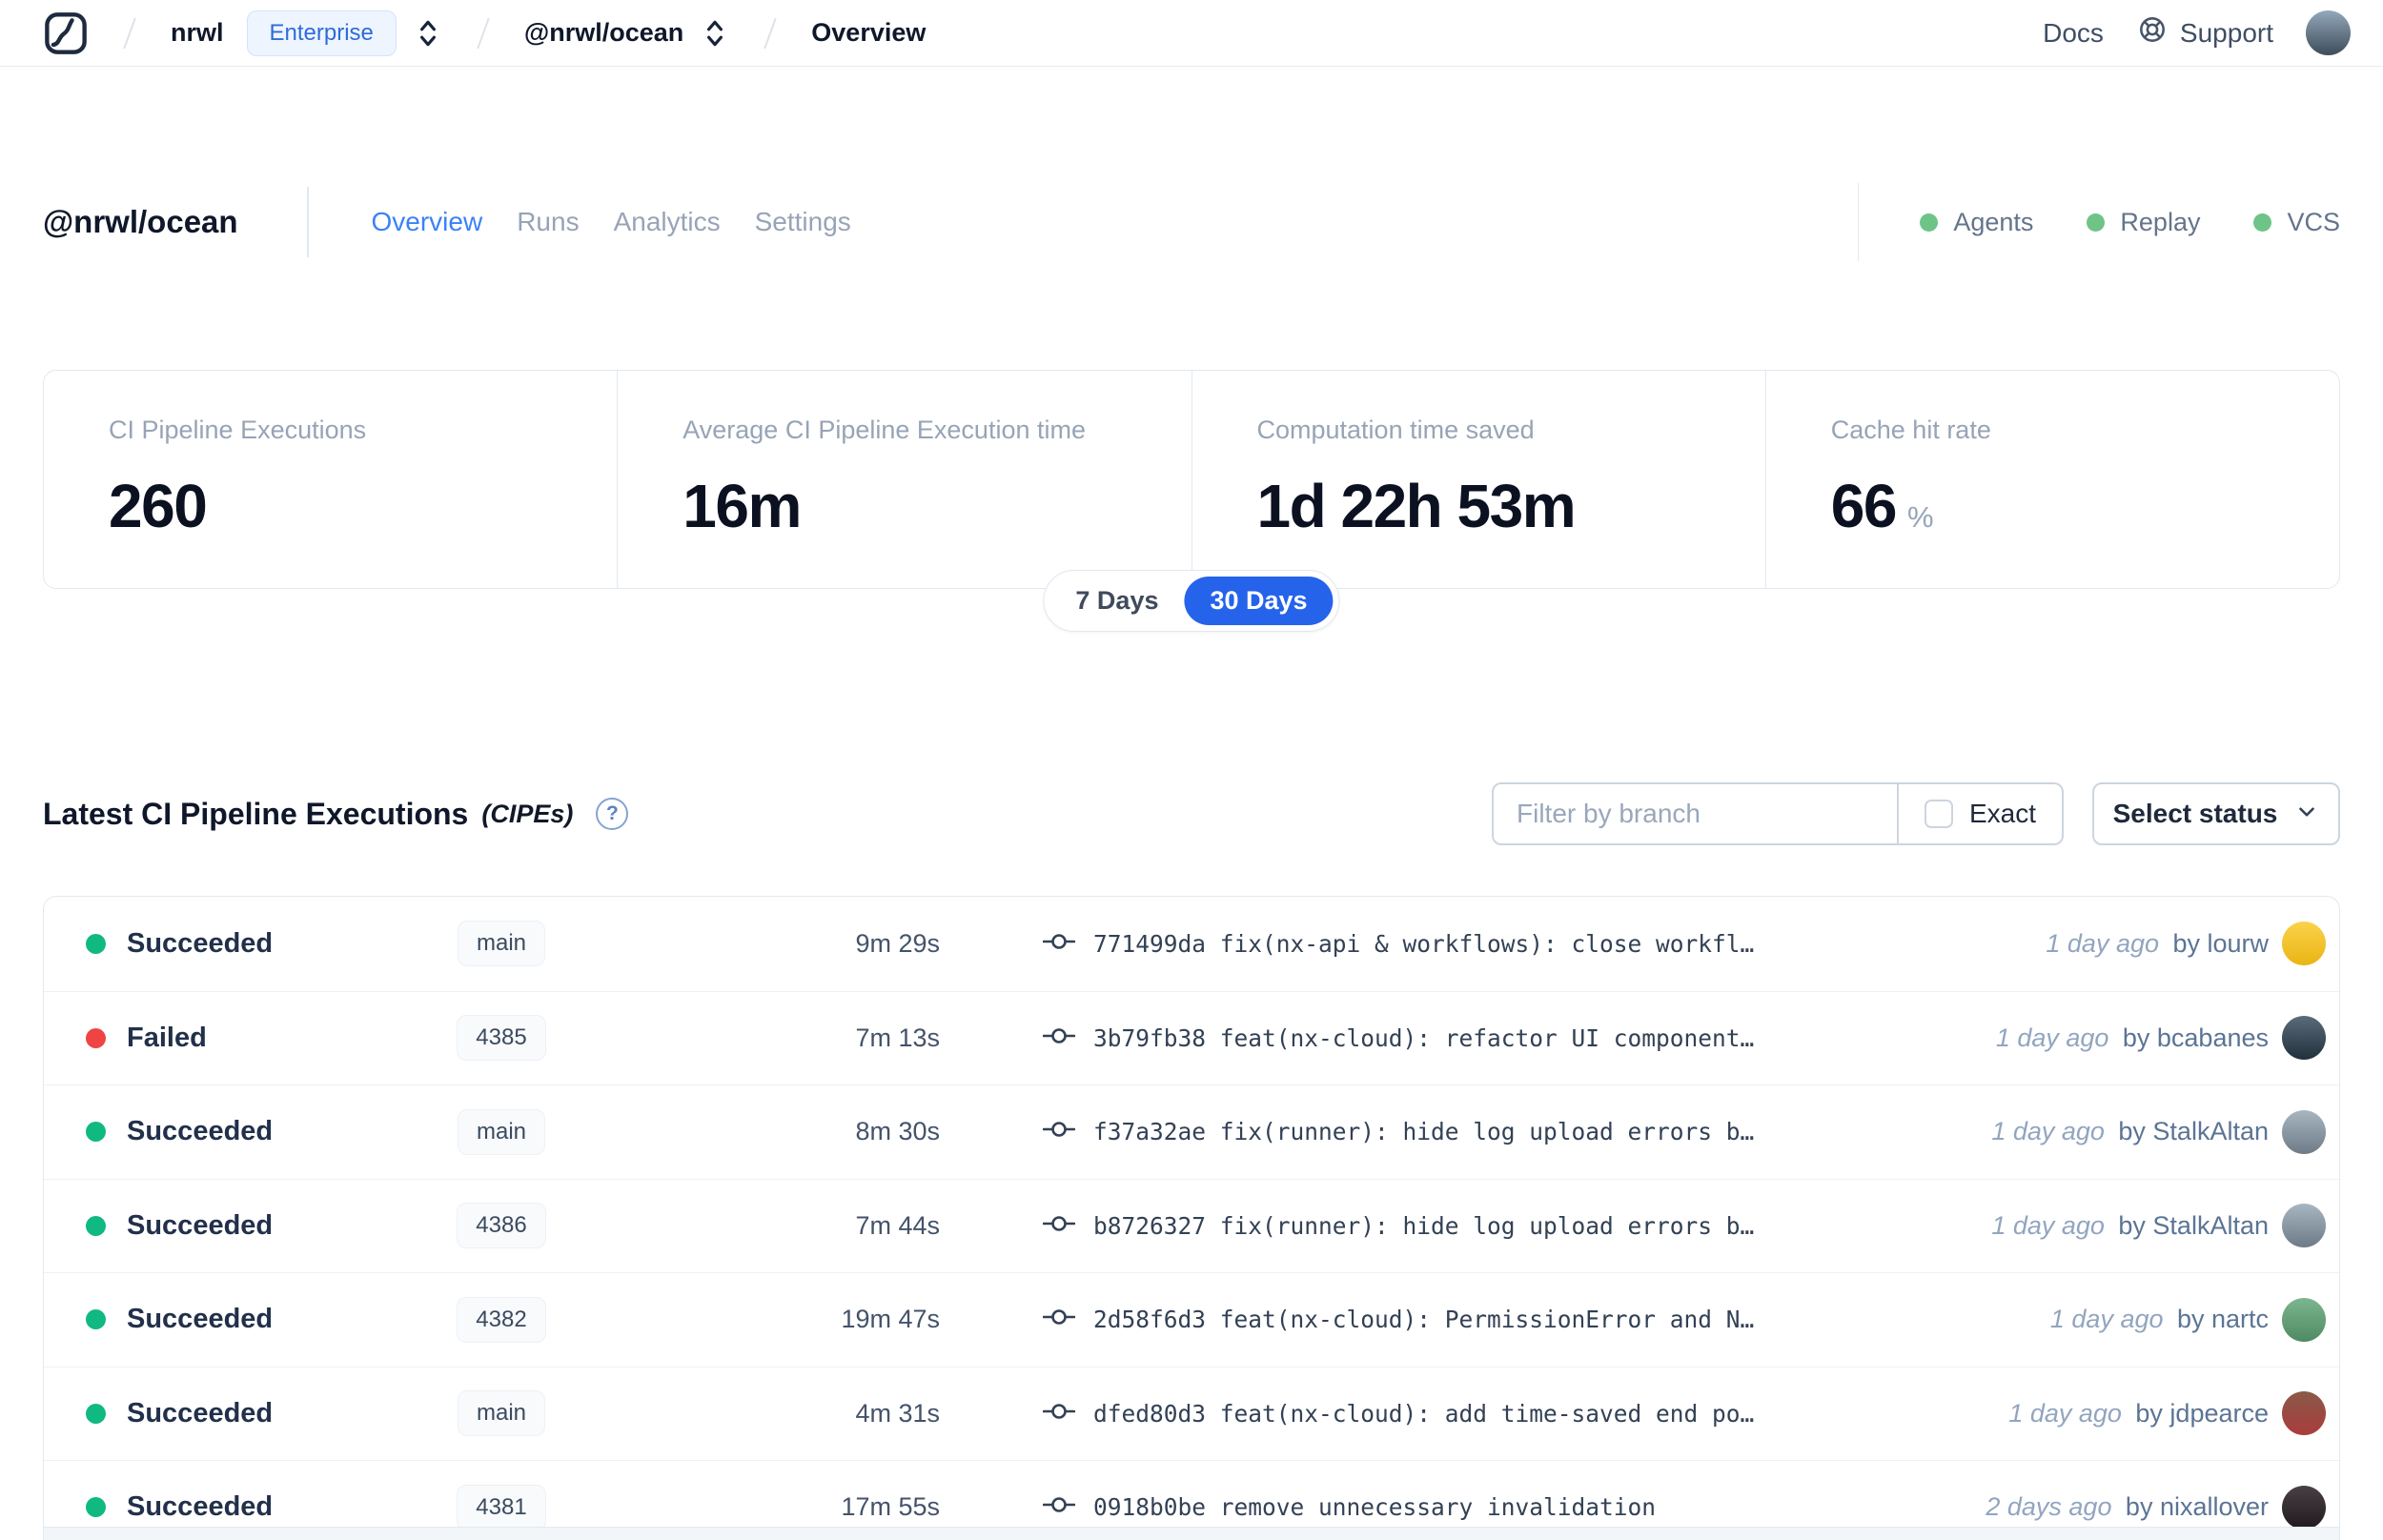 This screenshot has height=1540, width=2383. I want to click on duration-cell: 8m 30s, so click(898, 1131).